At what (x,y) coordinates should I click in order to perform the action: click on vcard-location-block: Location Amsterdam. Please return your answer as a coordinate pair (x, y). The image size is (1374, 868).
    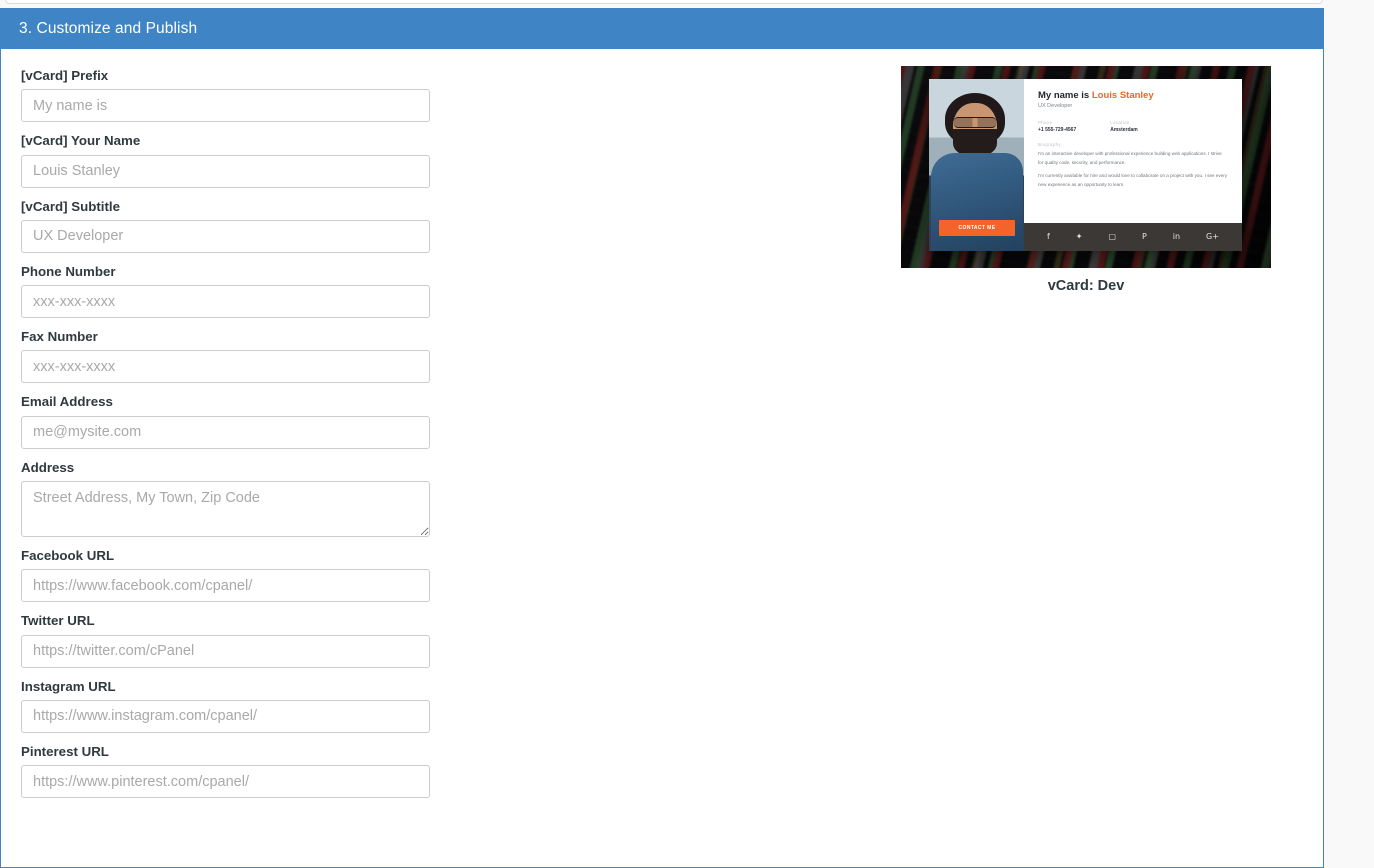
    Looking at the image, I should click on (1124, 126).